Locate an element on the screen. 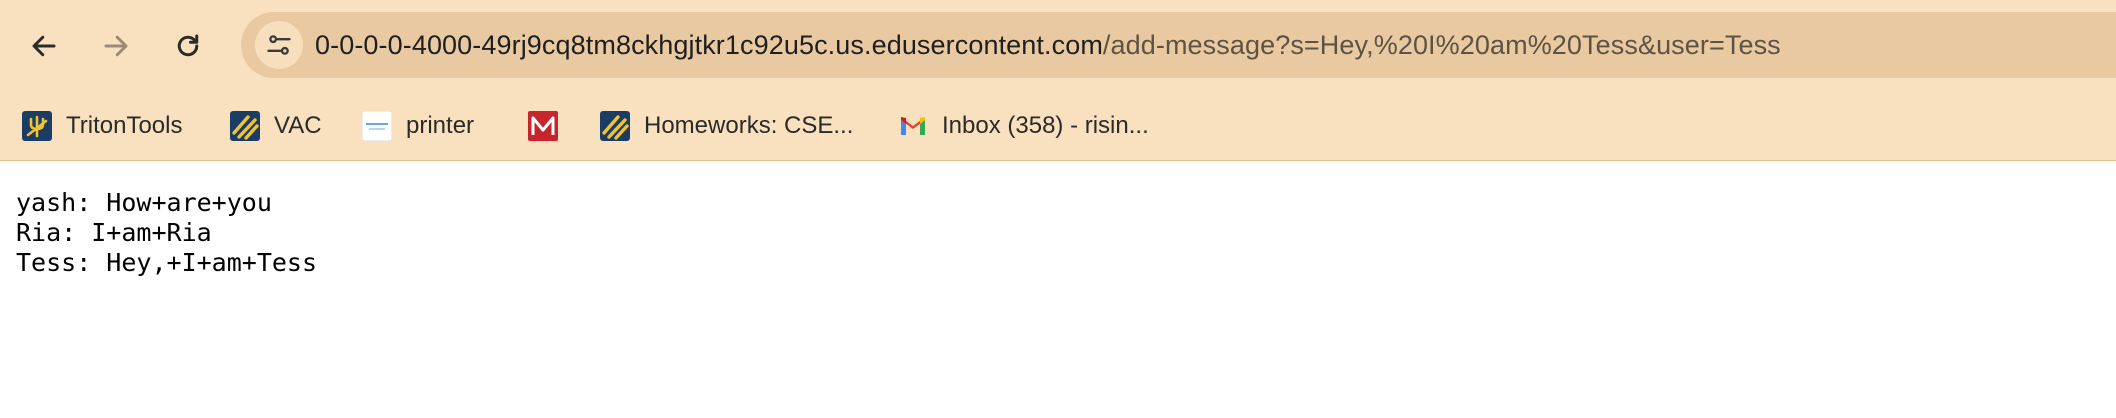 This screenshot has height=418, width=2116. arrow-left-icon is located at coordinates (44, 46).